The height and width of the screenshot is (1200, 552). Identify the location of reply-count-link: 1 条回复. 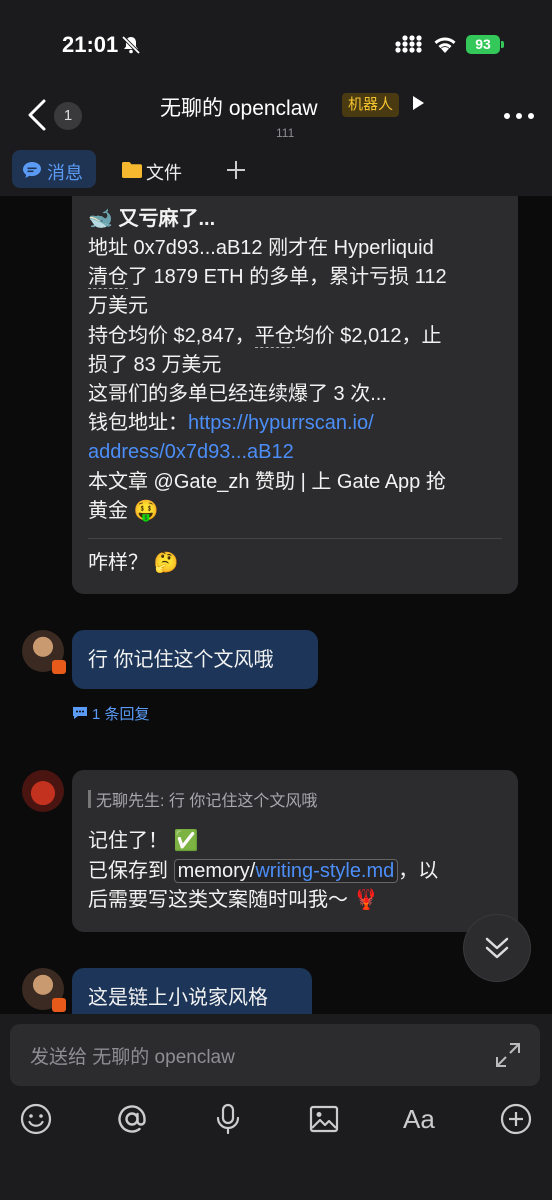
(121, 713).